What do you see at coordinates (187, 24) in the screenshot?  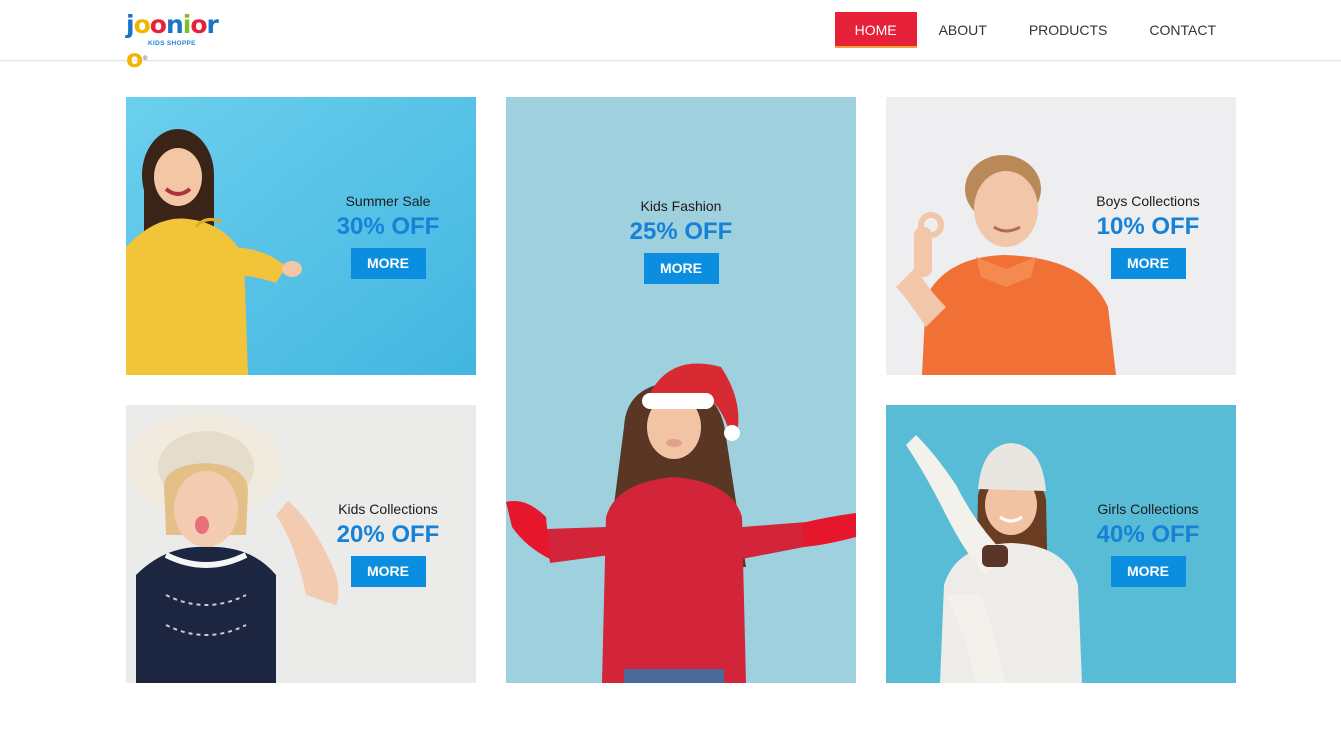 I see `logo-letter: i` at bounding box center [187, 24].